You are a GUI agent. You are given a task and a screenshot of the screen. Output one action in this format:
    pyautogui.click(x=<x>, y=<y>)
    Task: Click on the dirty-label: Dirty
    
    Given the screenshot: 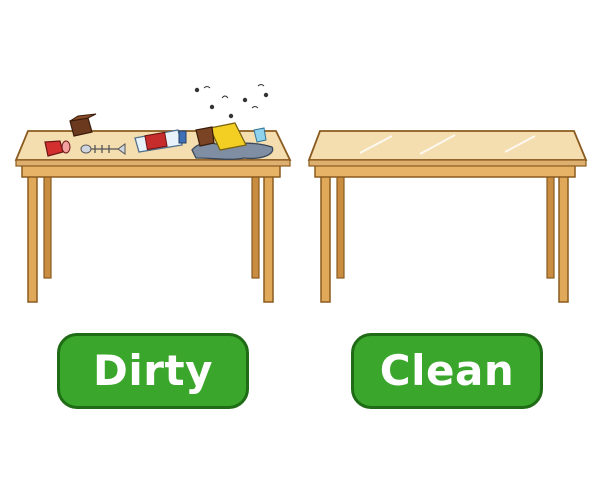 What is the action you would take?
    pyautogui.click(x=153, y=370)
    